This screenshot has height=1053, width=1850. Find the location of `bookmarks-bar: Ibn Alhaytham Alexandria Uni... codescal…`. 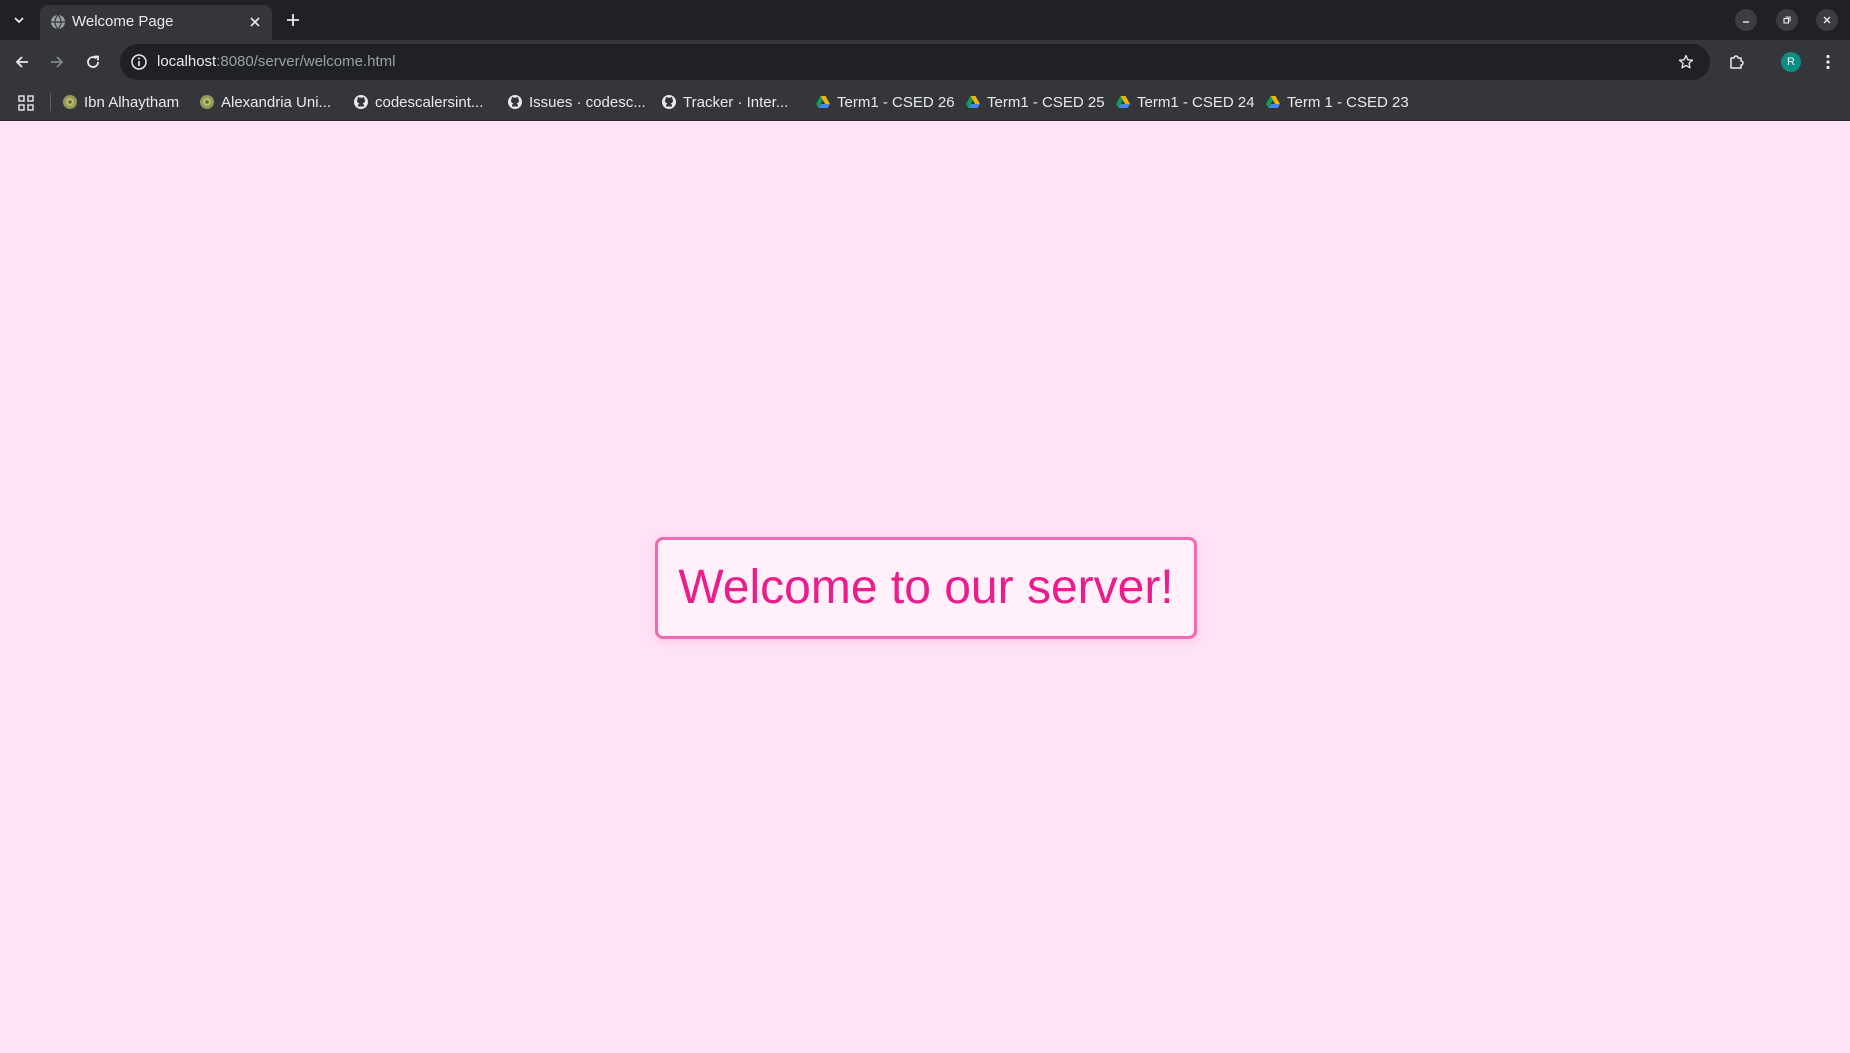

bookmarks-bar: Ibn Alhaytham Alexandria Uni... codescal… is located at coordinates (925, 102).